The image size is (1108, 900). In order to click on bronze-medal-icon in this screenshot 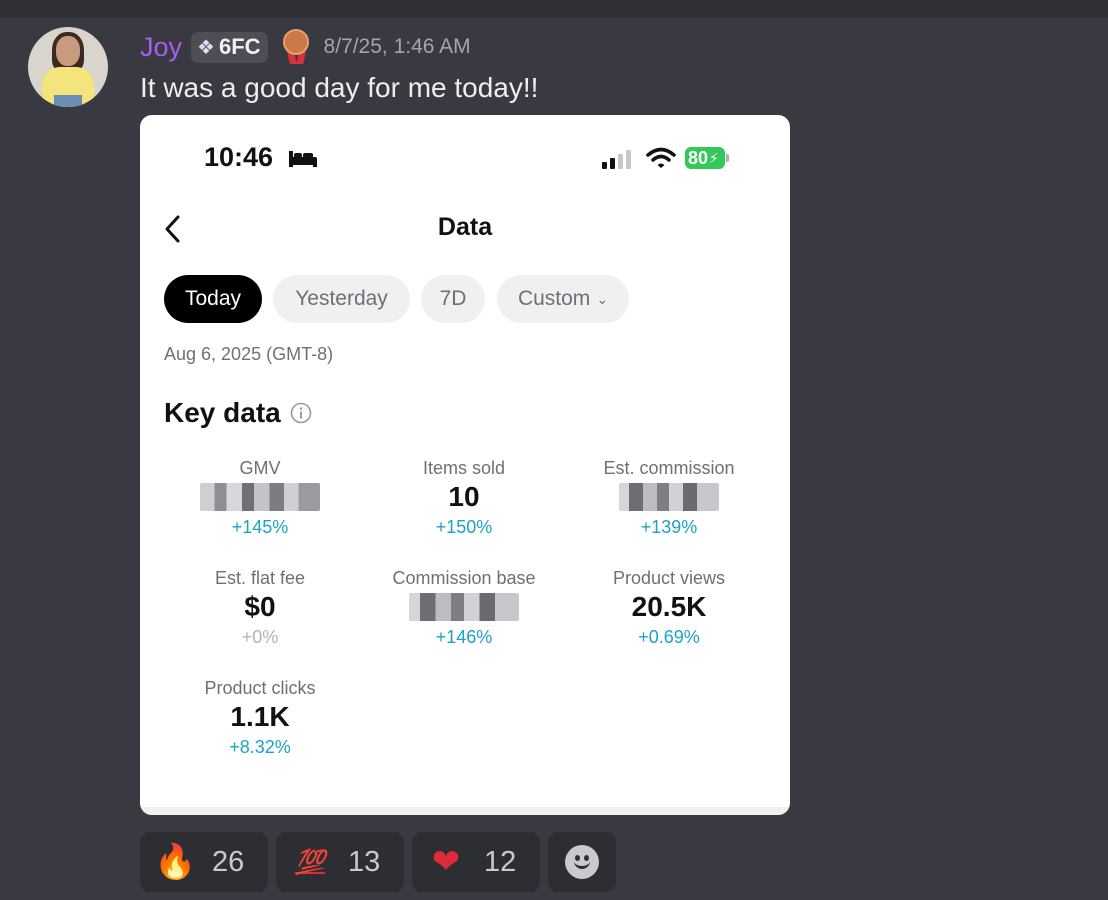, I will do `click(297, 47)`.